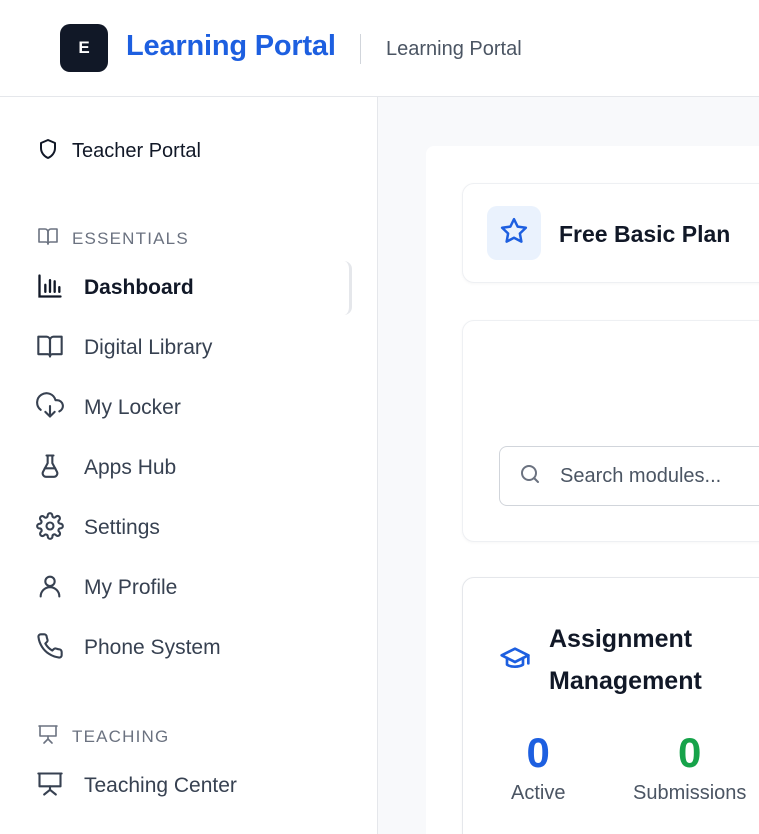  What do you see at coordinates (121, 736) in the screenshot?
I see `section-label-teaching: TEACHING` at bounding box center [121, 736].